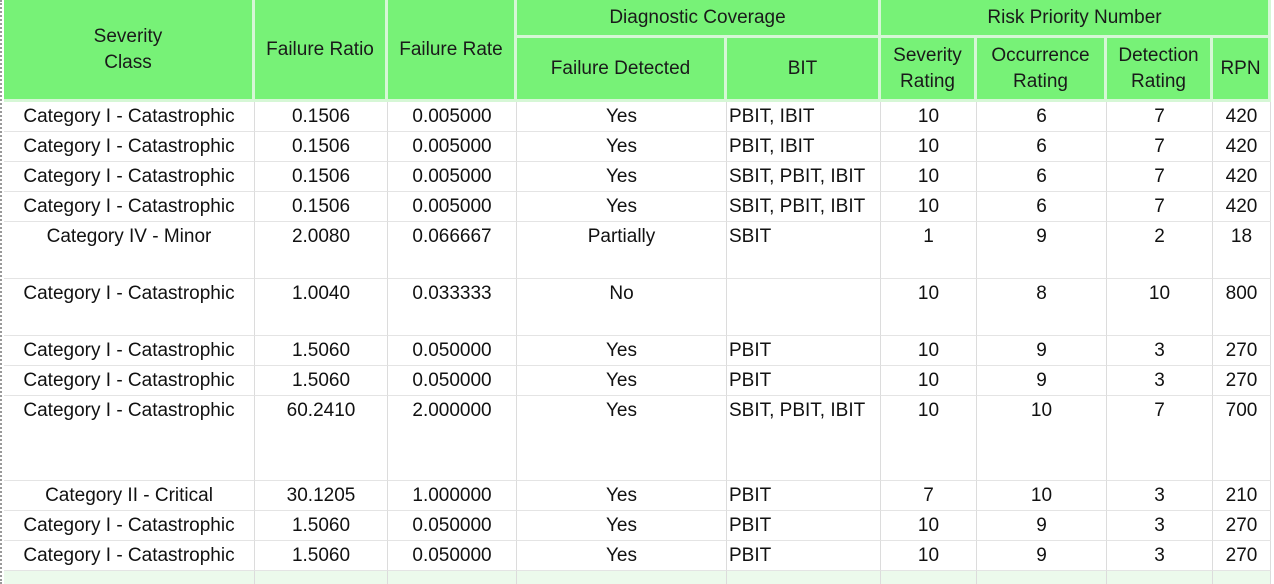 The height and width of the screenshot is (584, 1274). I want to click on cell-failure-ratio: 2.0080, so click(321, 250).